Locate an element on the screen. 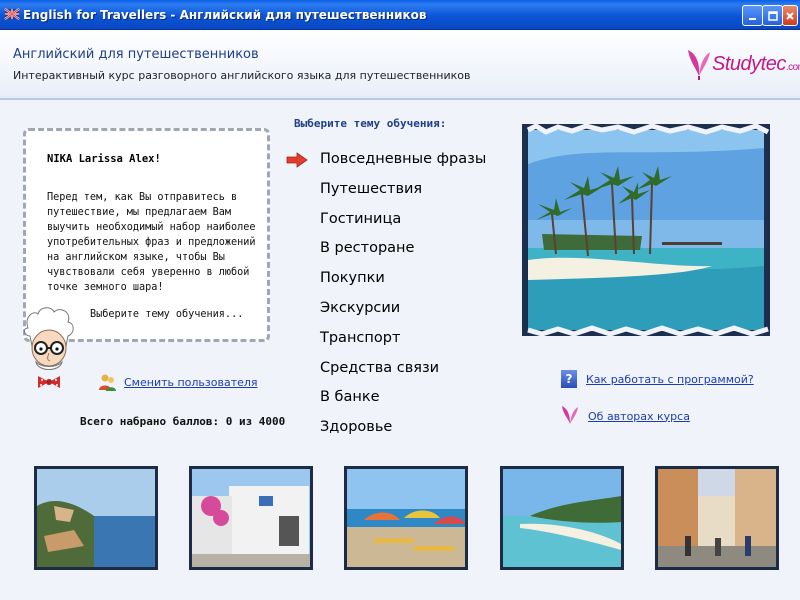 The width and height of the screenshot is (800, 600). thumbnail-street-flowers is located at coordinates (251, 518).